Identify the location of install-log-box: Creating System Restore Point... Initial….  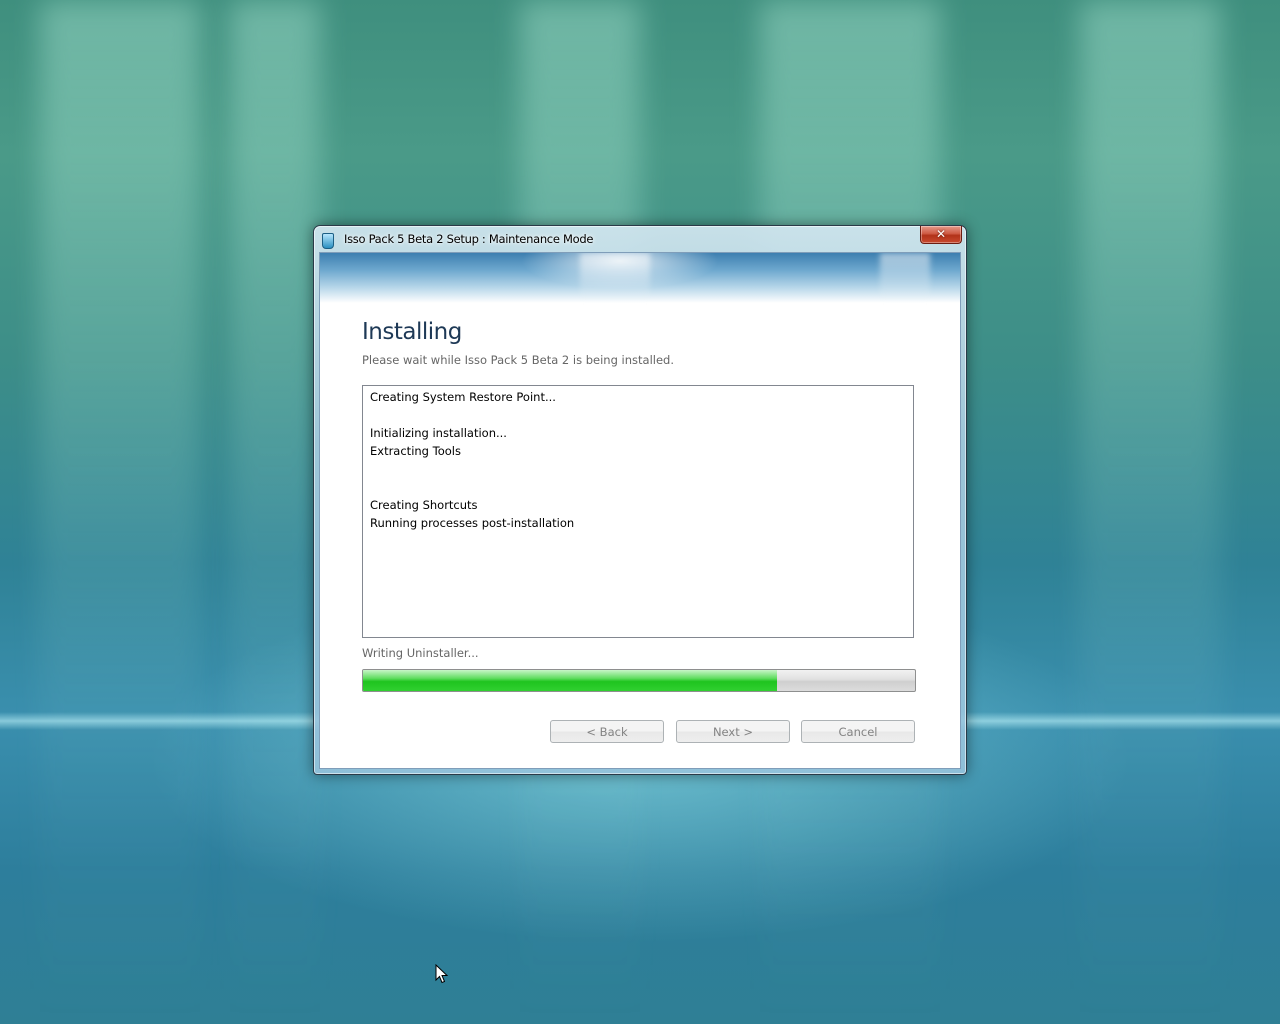
(638, 511).